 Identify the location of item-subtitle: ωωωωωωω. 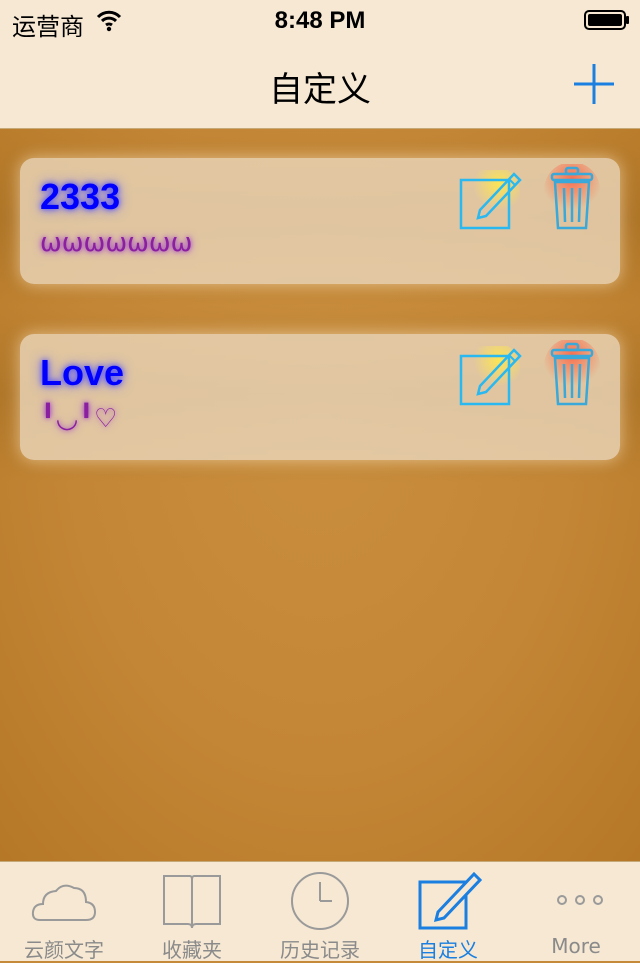
(116, 243).